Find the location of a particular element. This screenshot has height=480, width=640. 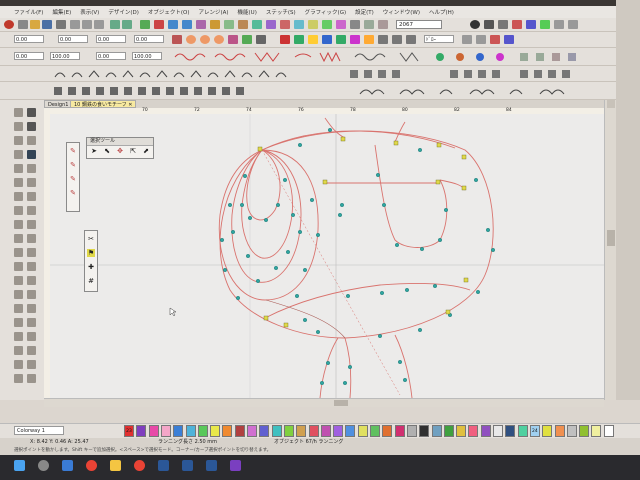

start-icon is located at coordinates (19, 465).